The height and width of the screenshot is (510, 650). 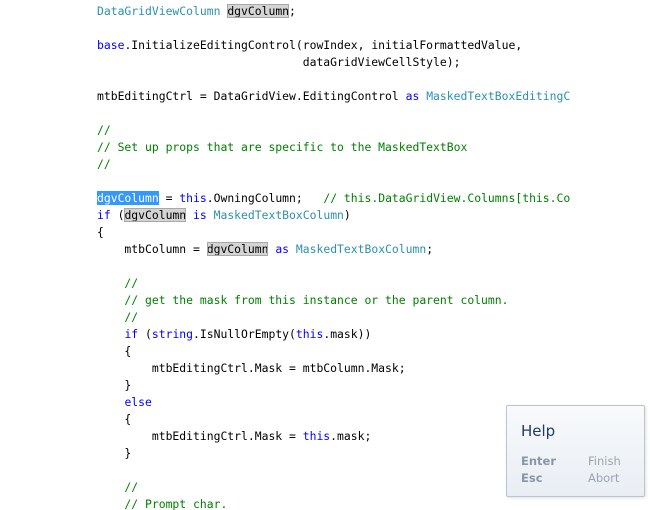 What do you see at coordinates (244, 334) in the screenshot?
I see `code-text: .IsNullOrEmpty(` at bounding box center [244, 334].